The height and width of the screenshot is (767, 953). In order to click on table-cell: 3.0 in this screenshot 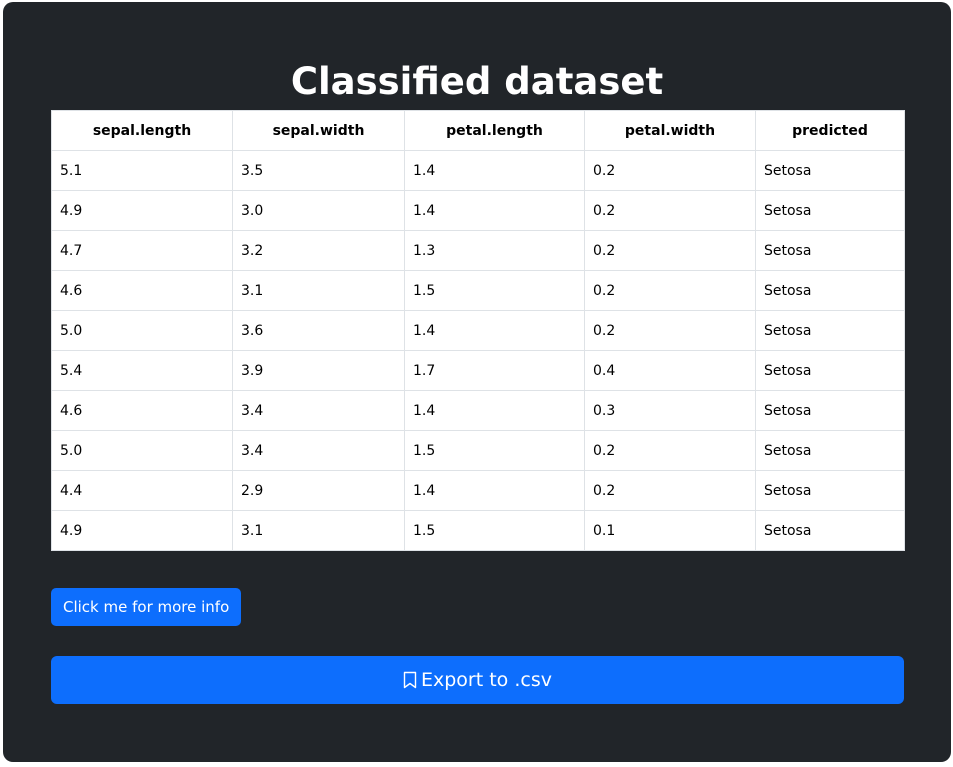, I will do `click(318, 210)`.